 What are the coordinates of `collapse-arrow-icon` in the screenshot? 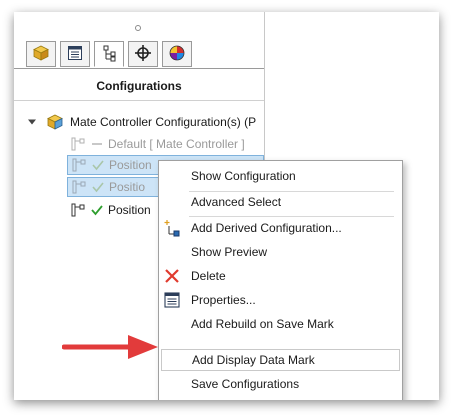 It's located at (32, 122).